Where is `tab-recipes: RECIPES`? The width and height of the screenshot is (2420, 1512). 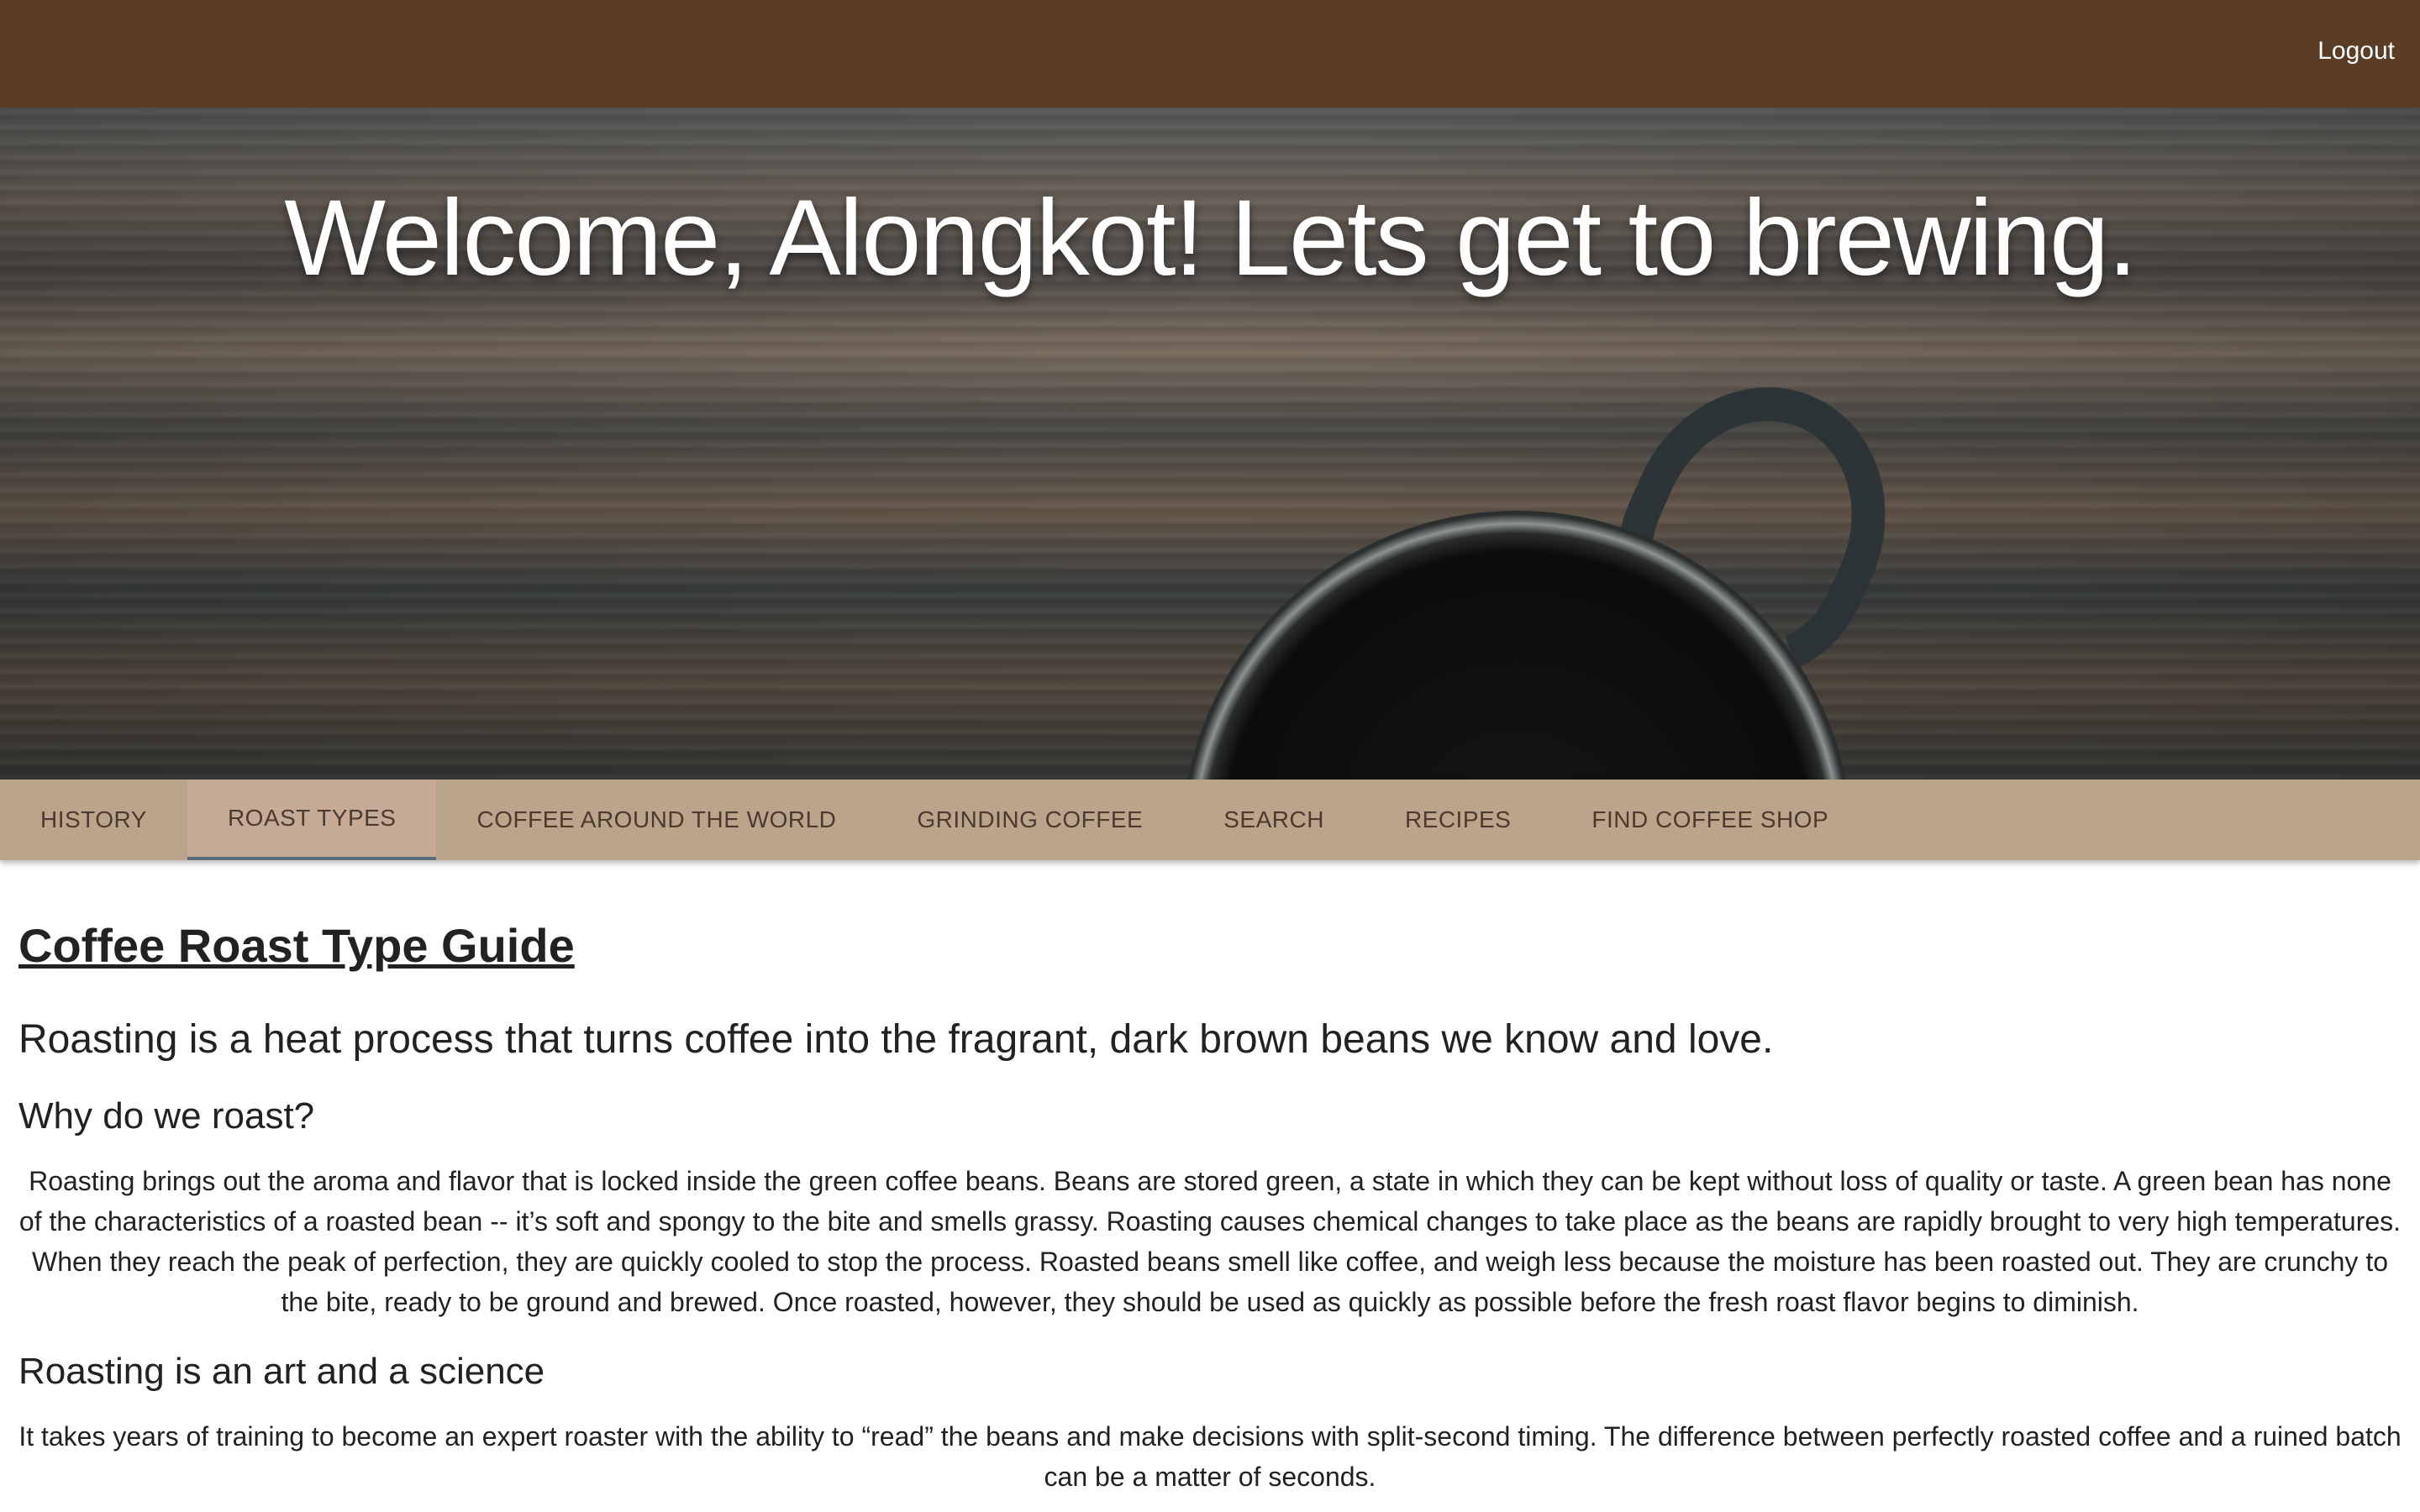
tab-recipes: RECIPES is located at coordinates (1458, 820).